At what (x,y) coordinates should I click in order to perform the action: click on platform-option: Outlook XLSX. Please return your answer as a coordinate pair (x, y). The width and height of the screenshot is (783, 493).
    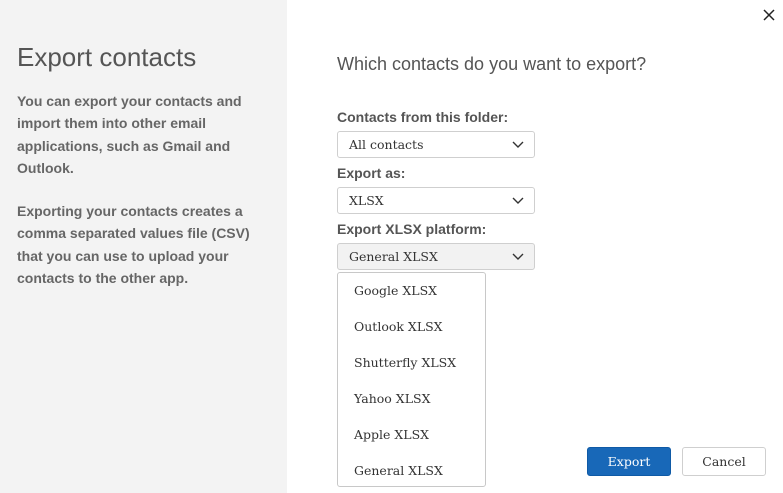
    Looking at the image, I should click on (398, 326).